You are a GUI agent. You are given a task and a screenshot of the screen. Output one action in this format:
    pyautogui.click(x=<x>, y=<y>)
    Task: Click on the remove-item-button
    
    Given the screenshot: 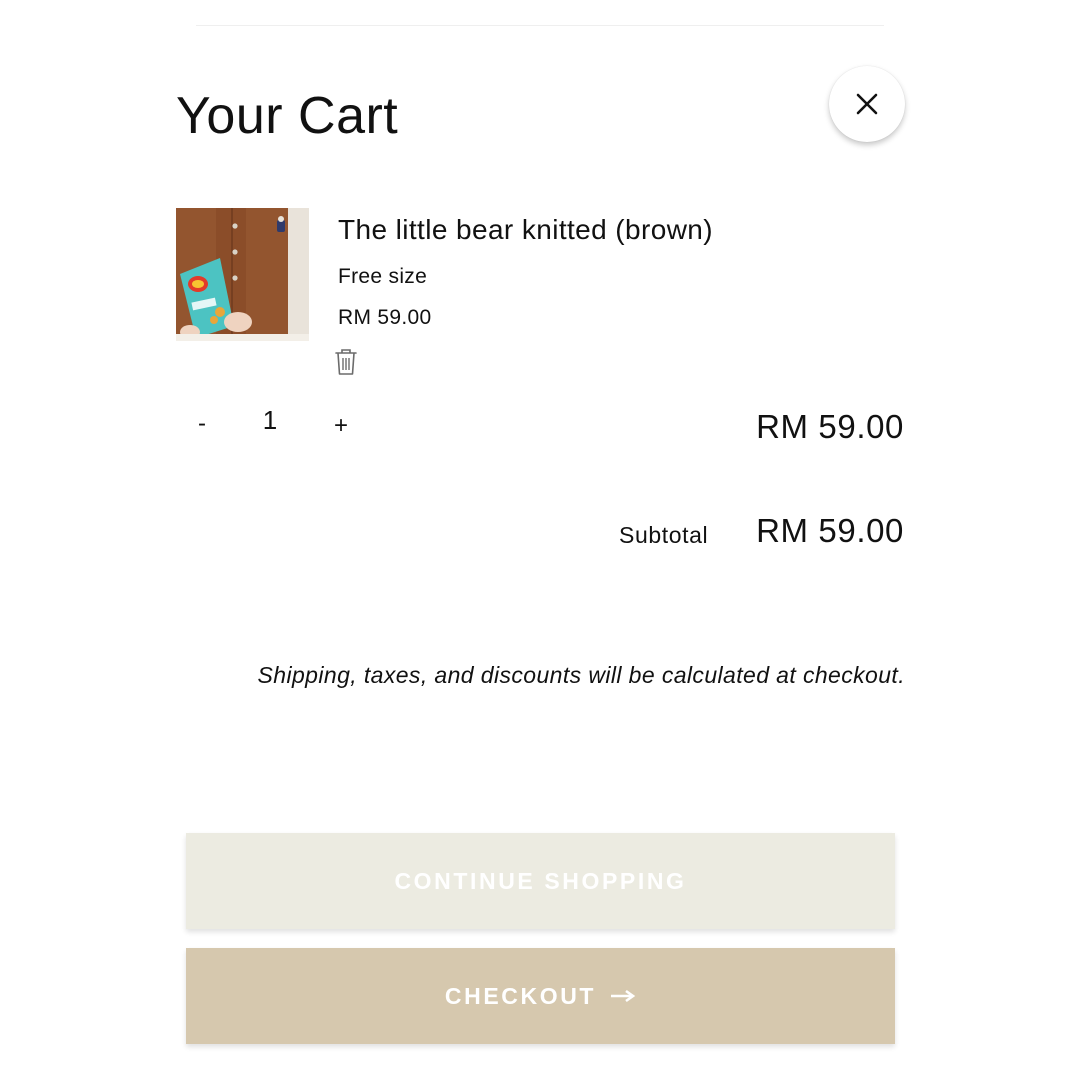 What is the action you would take?
    pyautogui.click(x=346, y=362)
    